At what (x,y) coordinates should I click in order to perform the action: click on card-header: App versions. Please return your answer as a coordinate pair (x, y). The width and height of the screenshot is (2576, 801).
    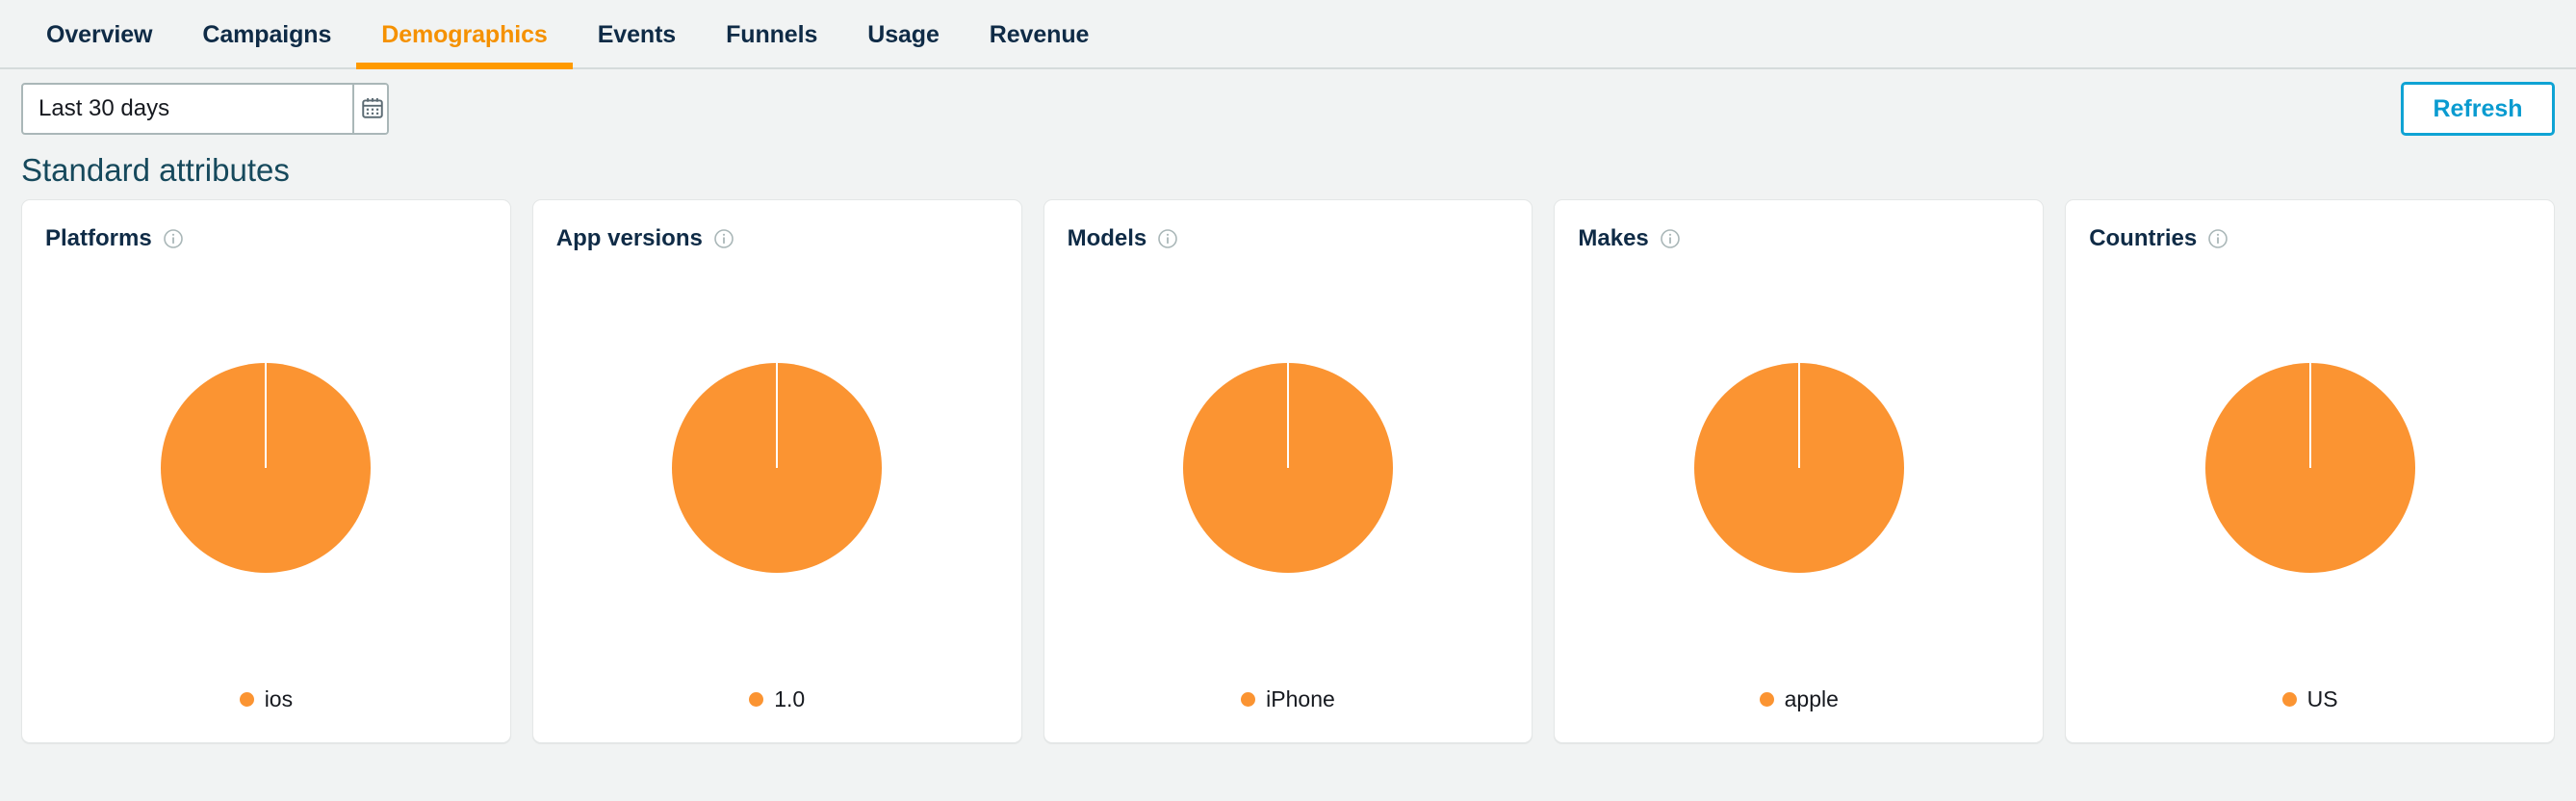
    Looking at the image, I should click on (777, 238).